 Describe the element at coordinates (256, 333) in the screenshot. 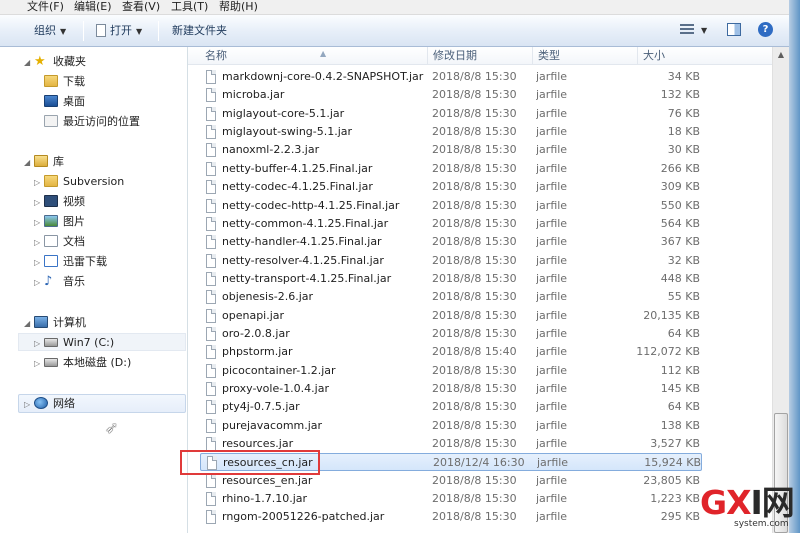

I see `file-name: oro-2.0.8.jar` at that location.